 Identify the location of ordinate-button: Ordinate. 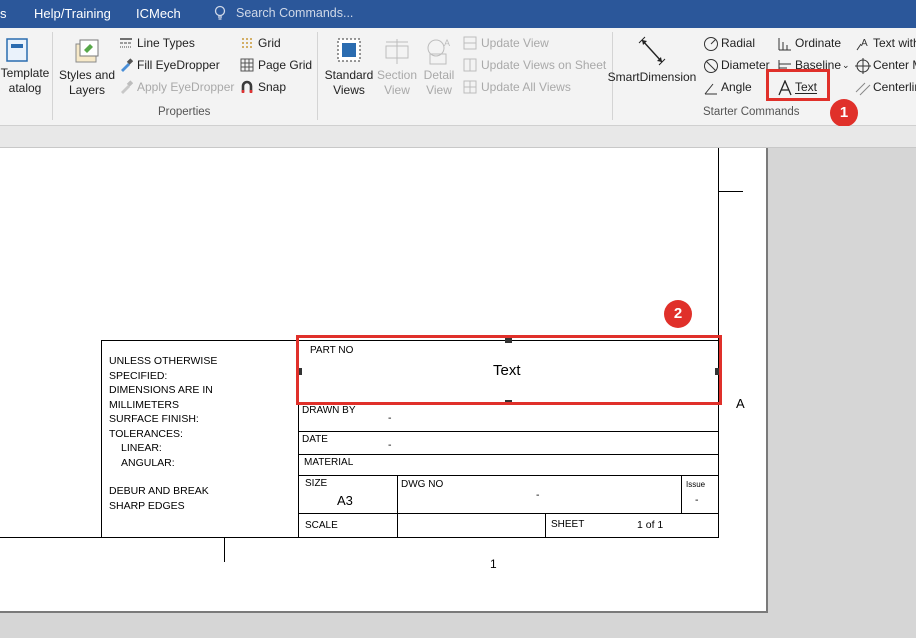
(813, 43).